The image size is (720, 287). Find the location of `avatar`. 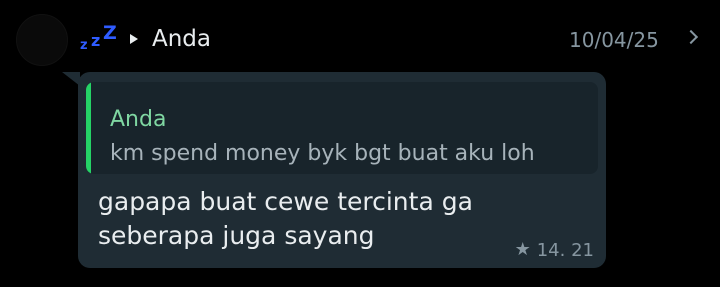

avatar is located at coordinates (42, 40).